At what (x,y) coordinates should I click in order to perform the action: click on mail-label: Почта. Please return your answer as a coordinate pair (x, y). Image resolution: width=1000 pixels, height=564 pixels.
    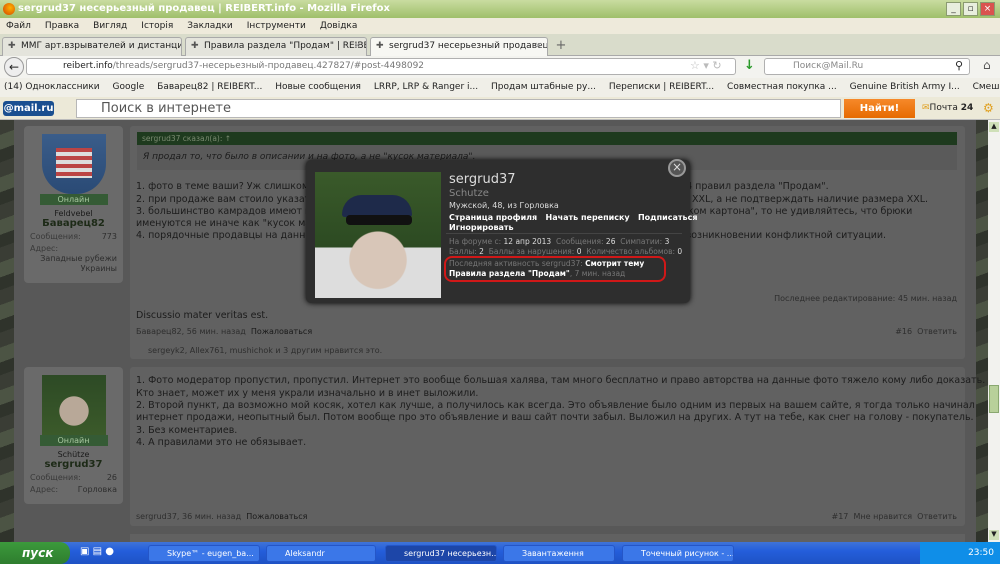
    Looking at the image, I should click on (943, 108).